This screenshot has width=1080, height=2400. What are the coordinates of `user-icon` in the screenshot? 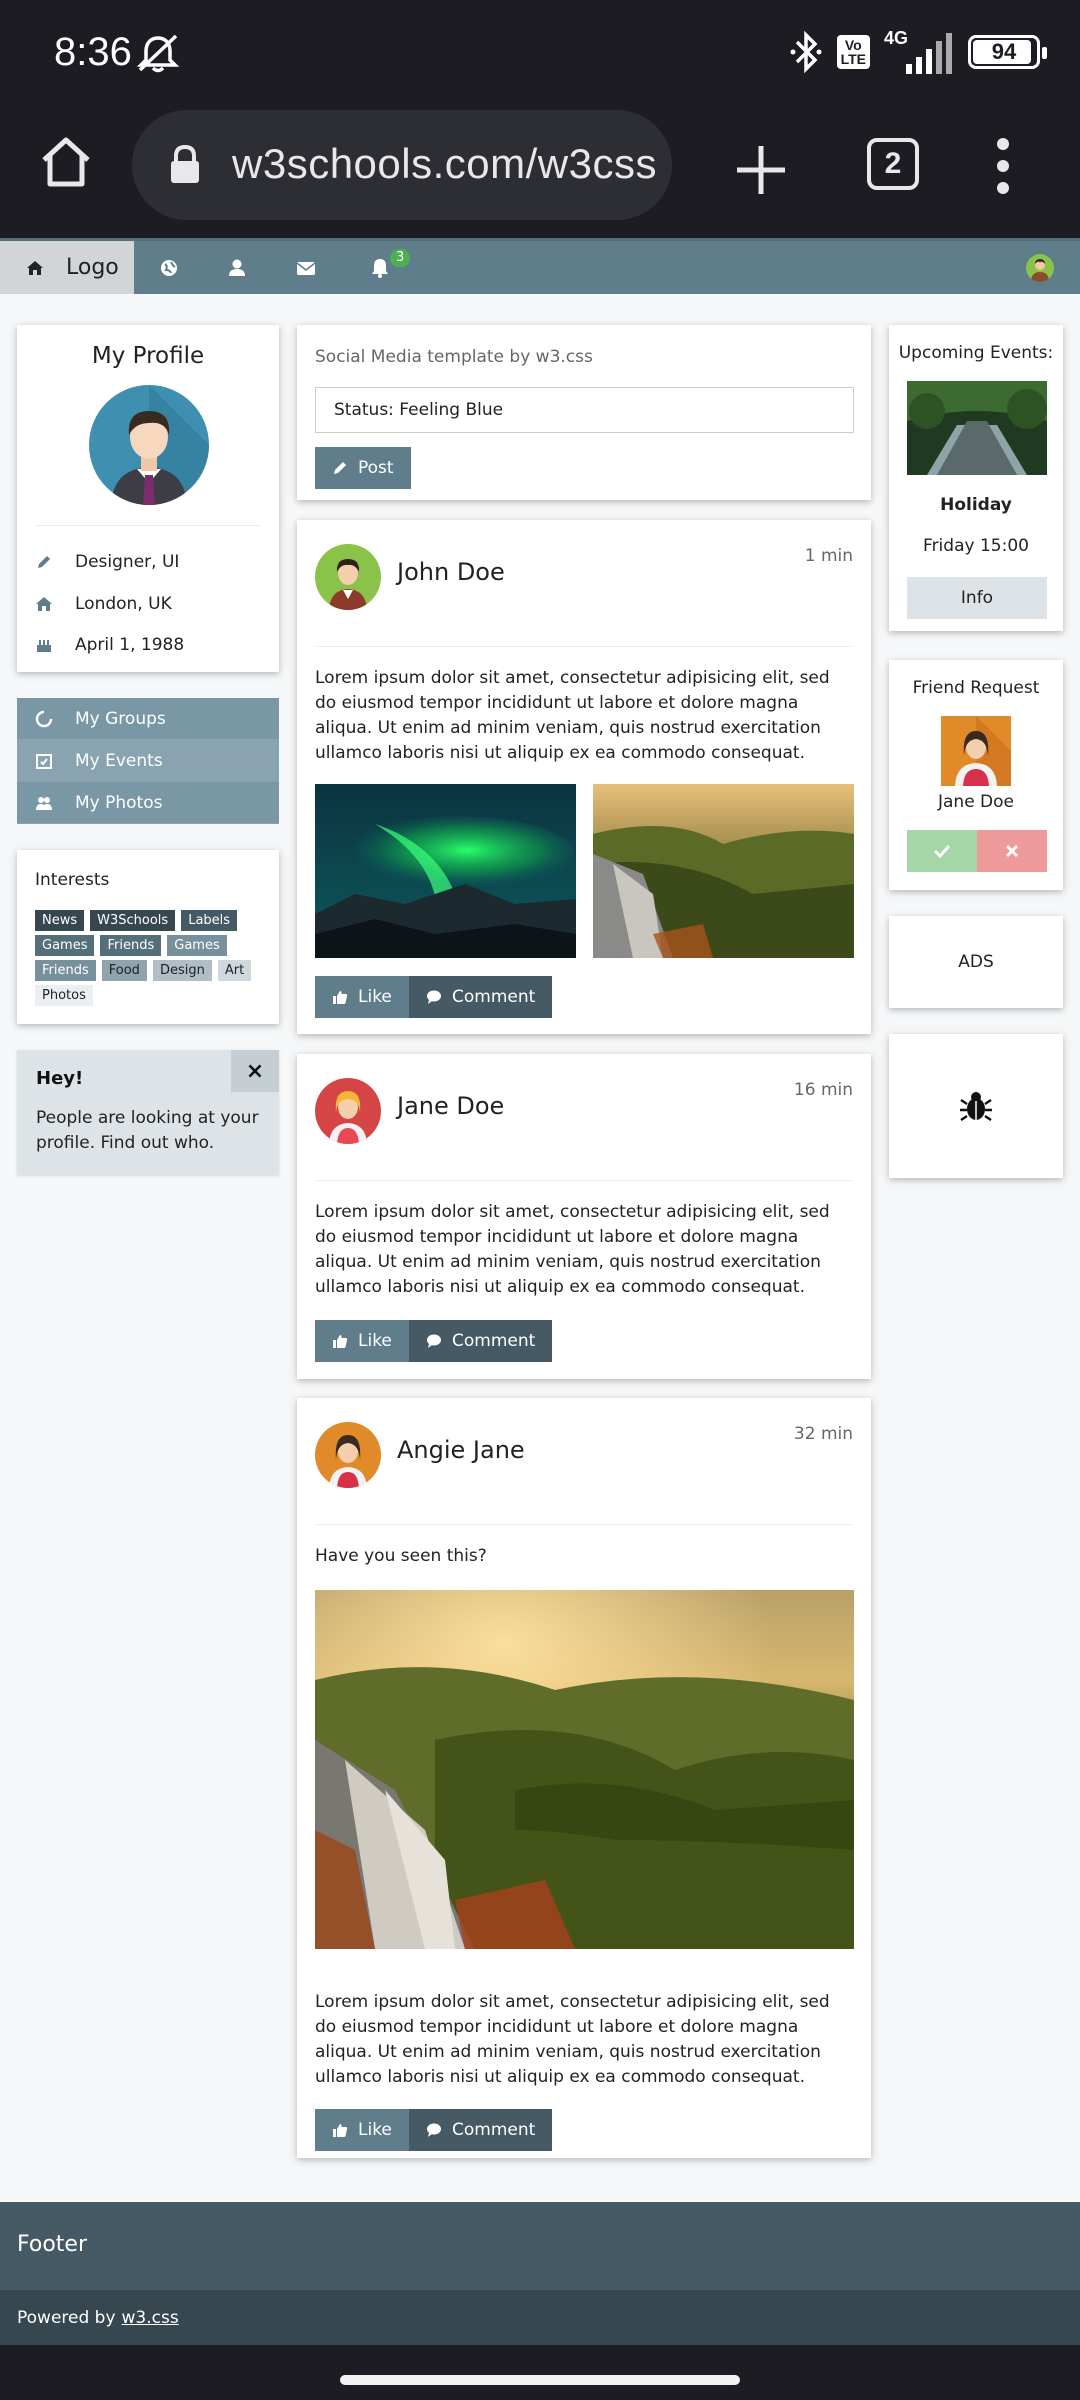 It's located at (237, 268).